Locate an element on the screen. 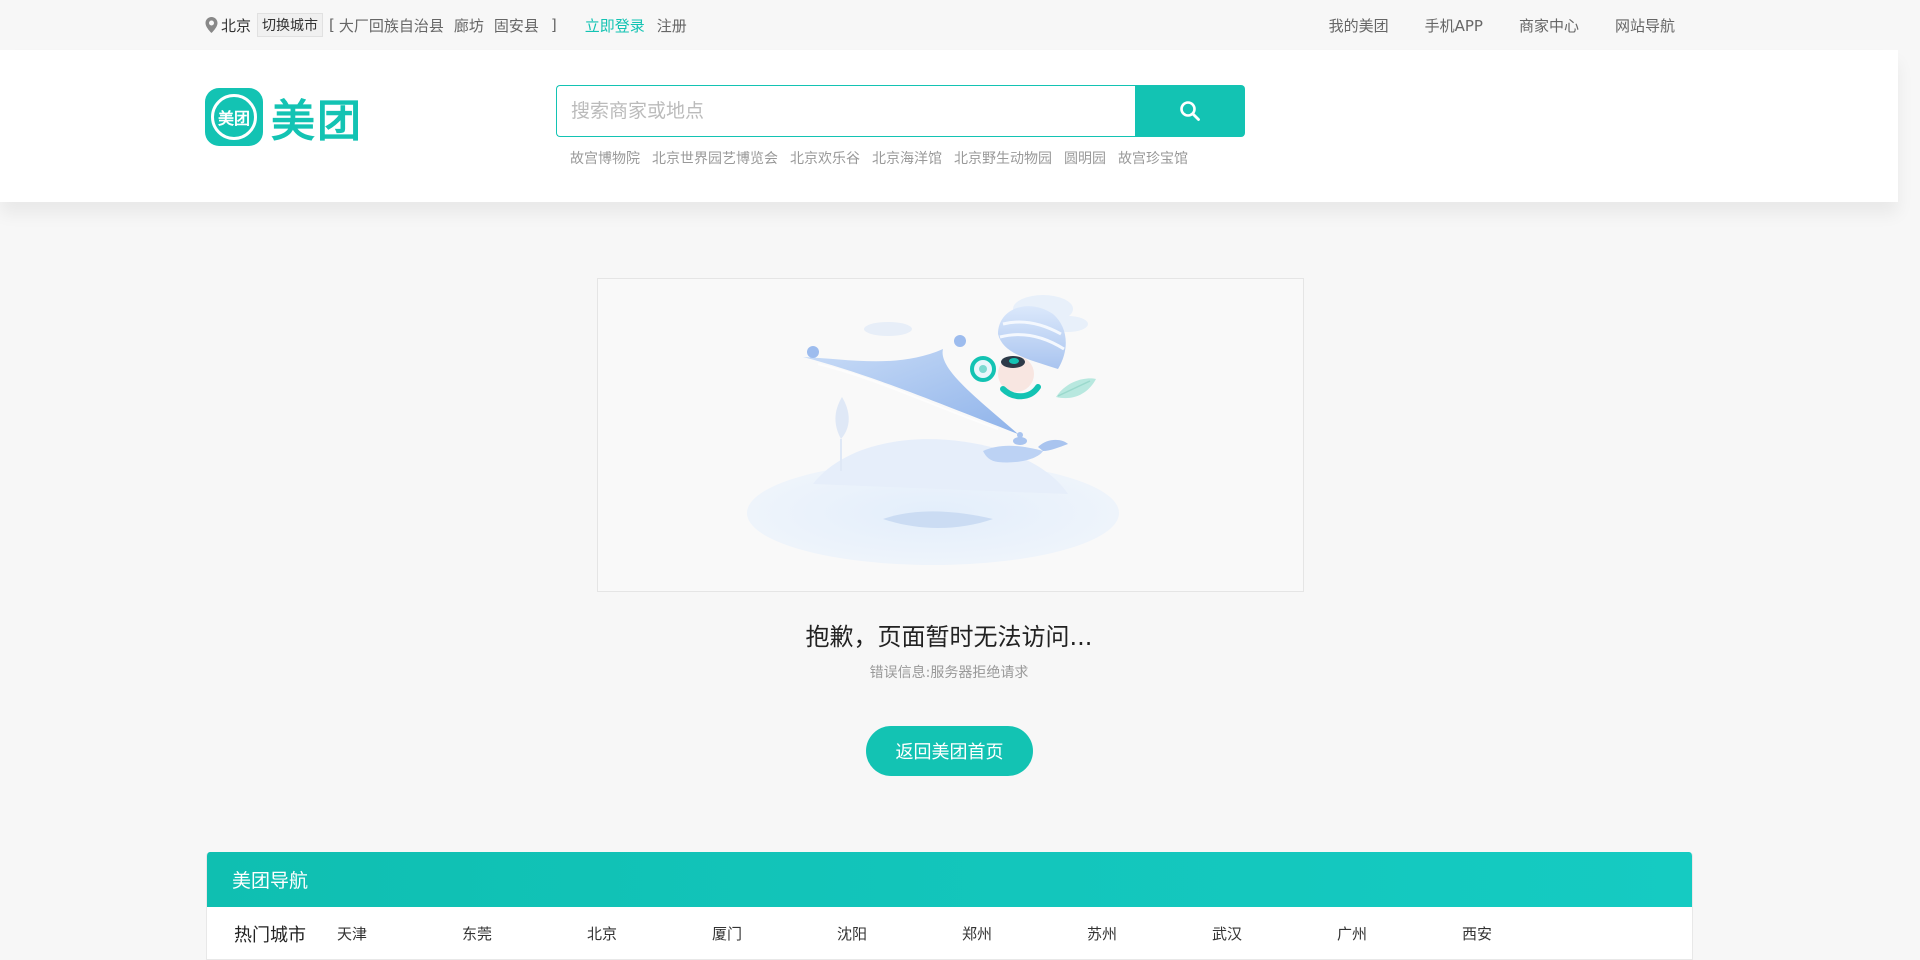 The height and width of the screenshot is (960, 1920). nearby-city-link: 大厂回族自治县 is located at coordinates (391, 25).